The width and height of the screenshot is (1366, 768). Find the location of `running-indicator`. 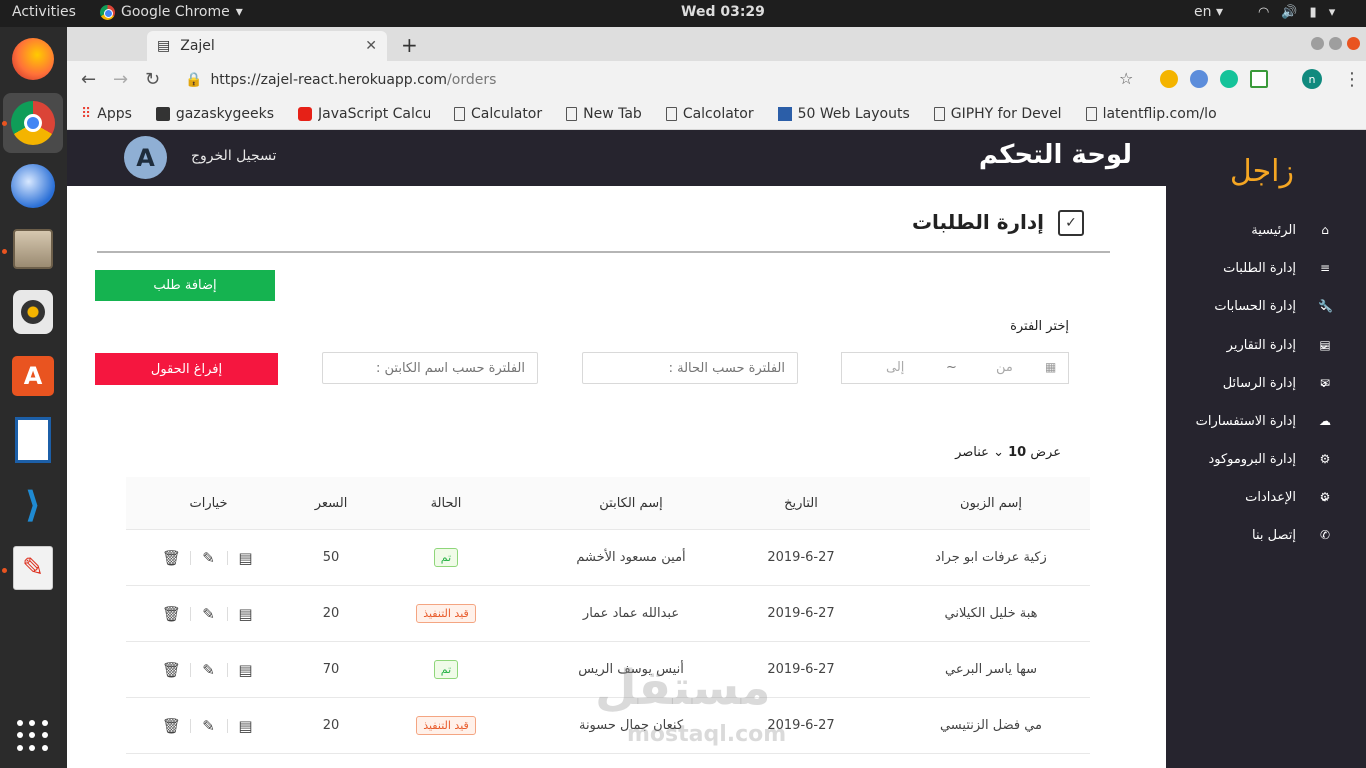

running-indicator is located at coordinates (4, 123).